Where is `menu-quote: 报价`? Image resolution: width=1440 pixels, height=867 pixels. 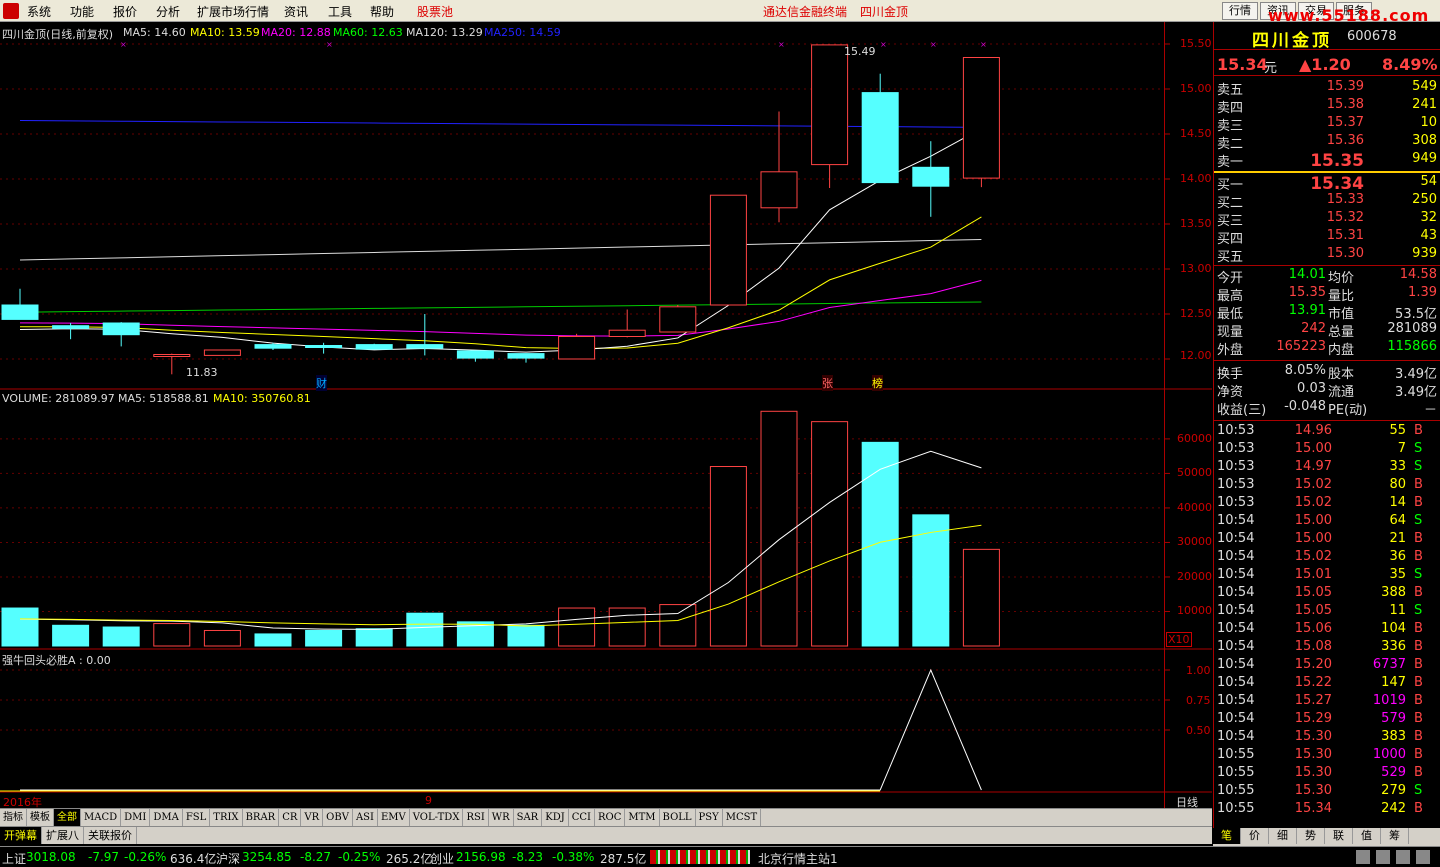 menu-quote: 报价 is located at coordinates (125, 11).